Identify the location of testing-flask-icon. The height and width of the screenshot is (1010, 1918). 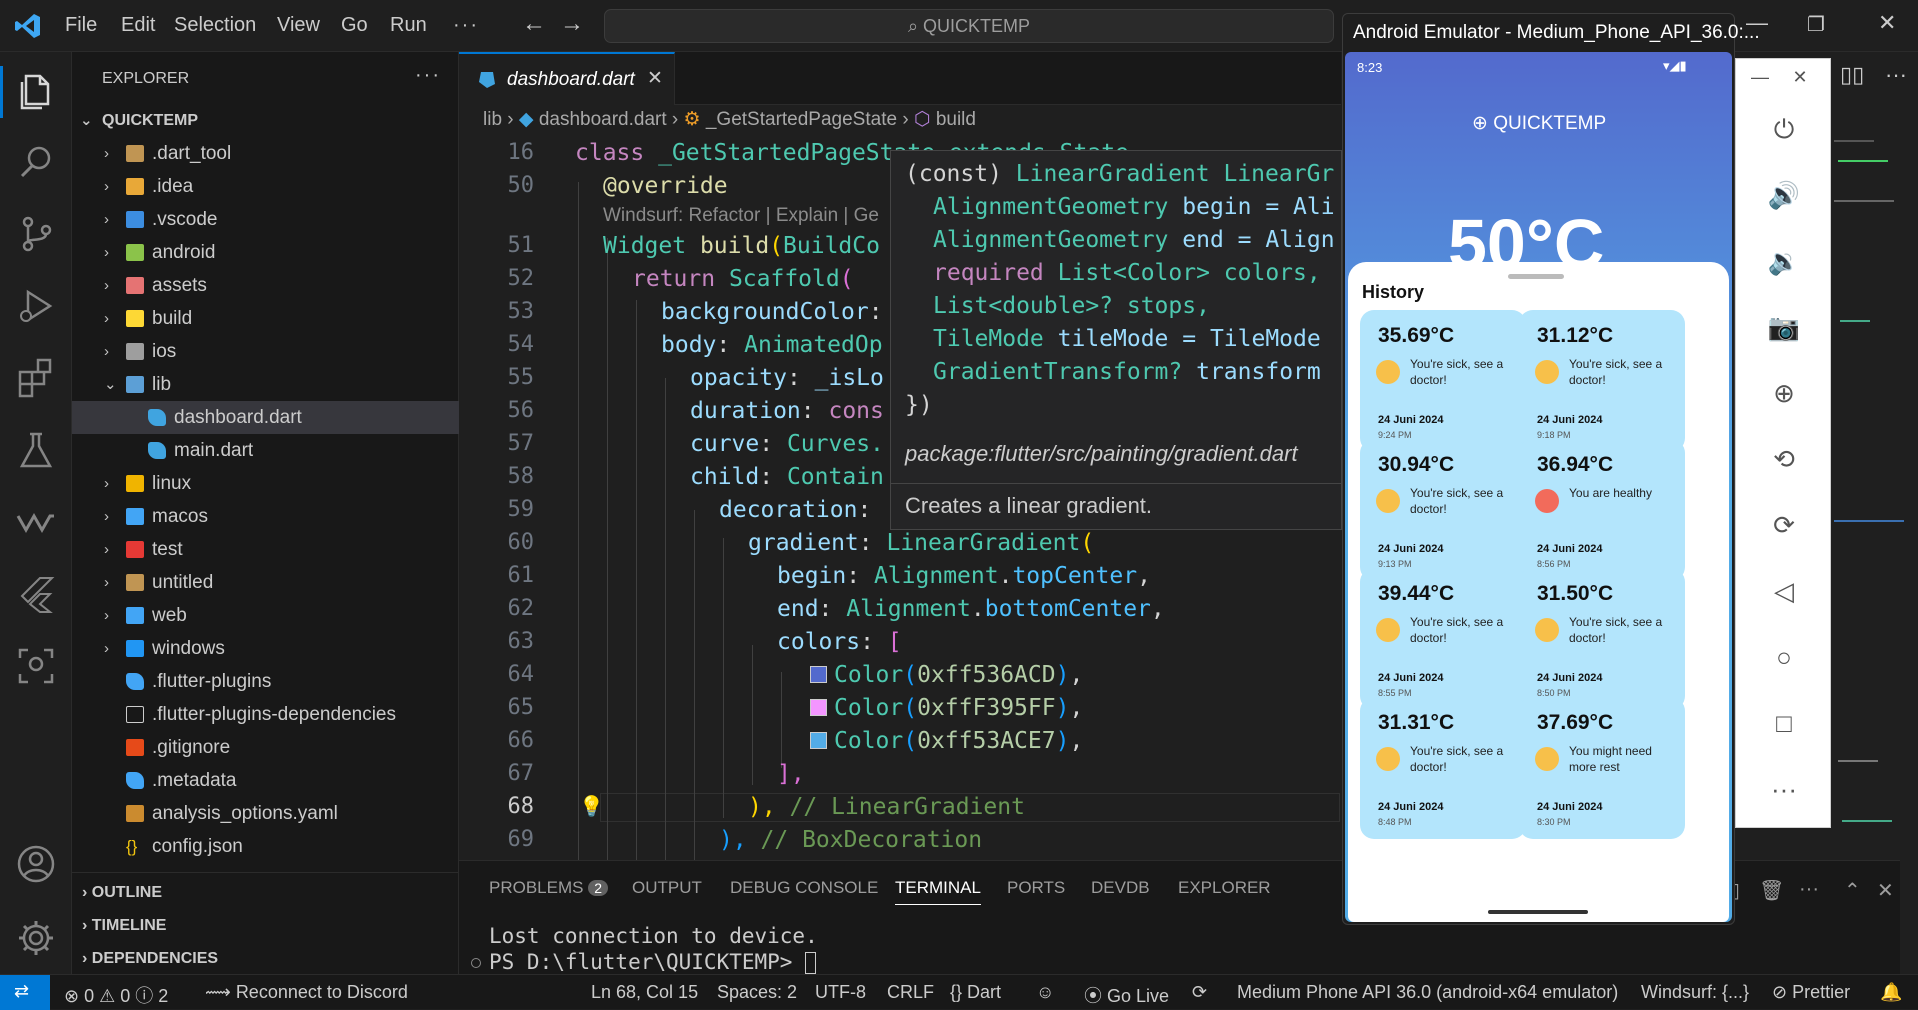
(36, 450).